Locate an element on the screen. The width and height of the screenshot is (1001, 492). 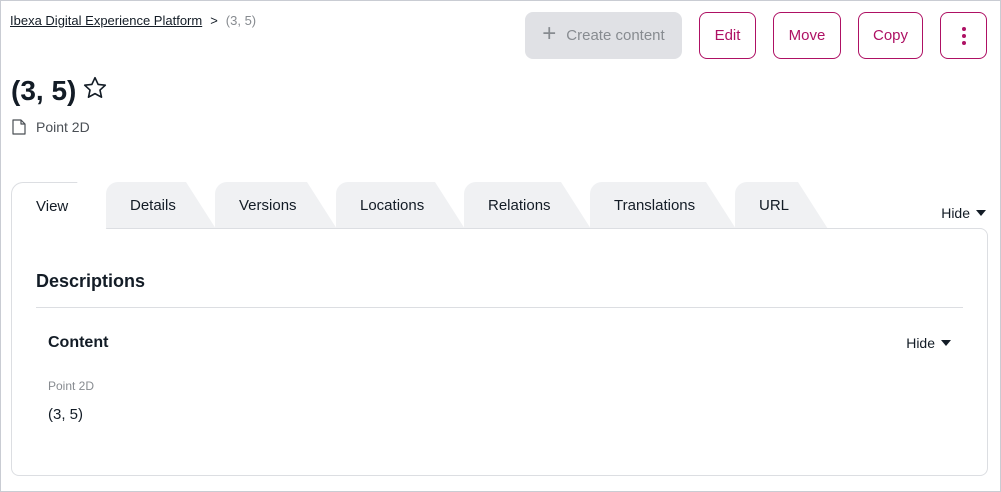
create-content-label: Create content is located at coordinates (615, 35).